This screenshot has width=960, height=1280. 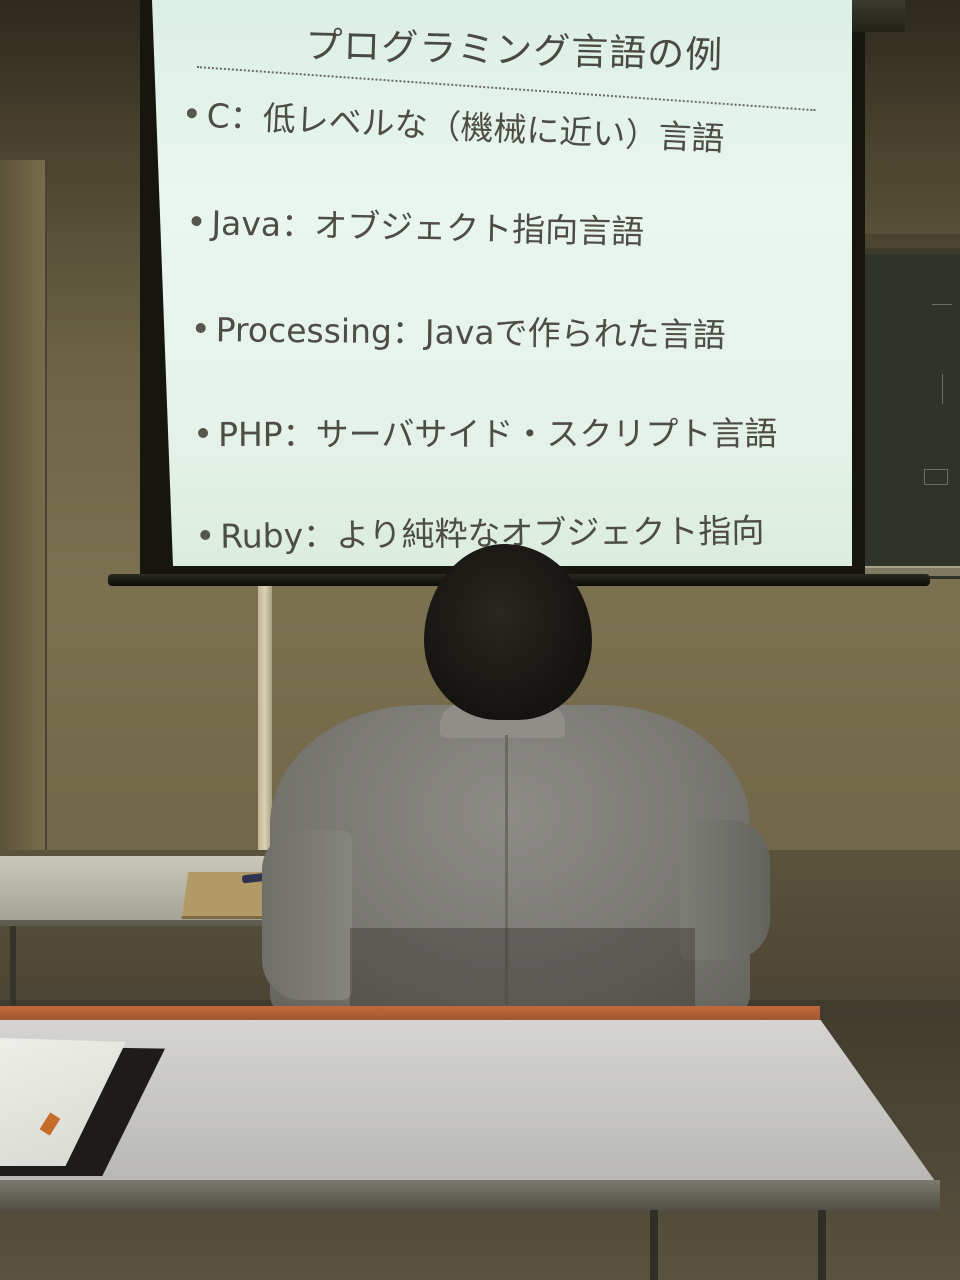 What do you see at coordinates (911, 413) in the screenshot?
I see `chalkboard` at bounding box center [911, 413].